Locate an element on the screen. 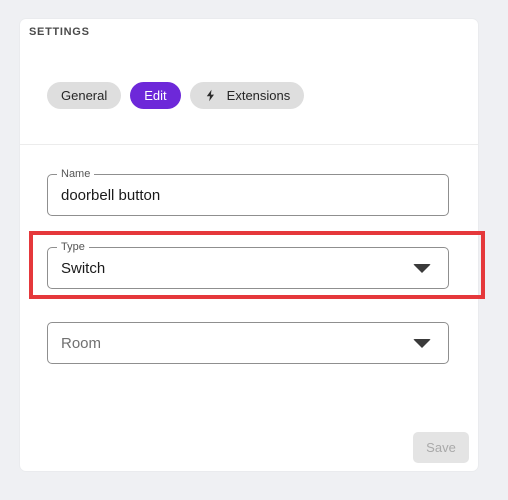 This screenshot has width=508, height=500. tab-edit-label: Edit is located at coordinates (155, 95).